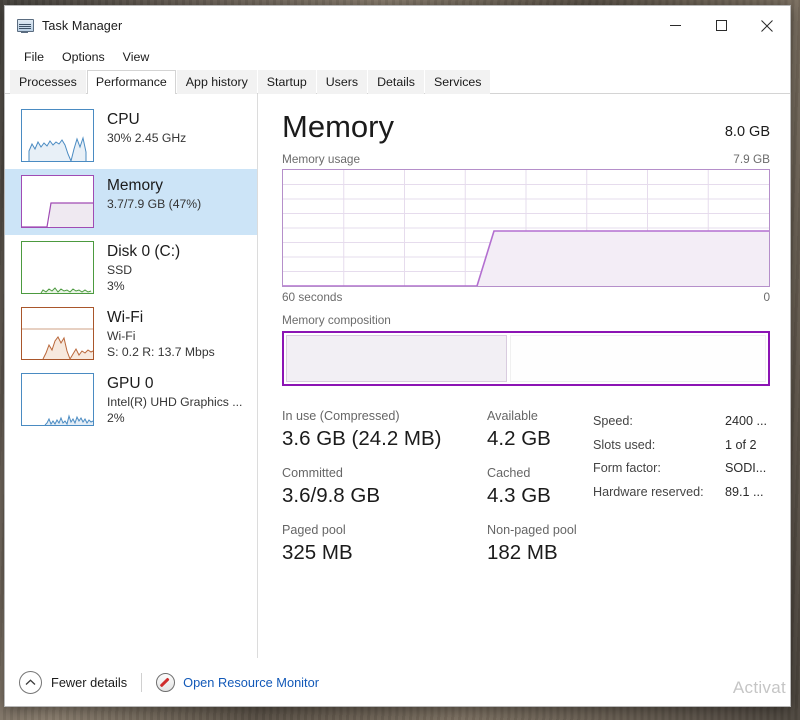 The width and height of the screenshot is (800, 720). I want to click on fewer-details-button: Fewer details, so click(73, 682).